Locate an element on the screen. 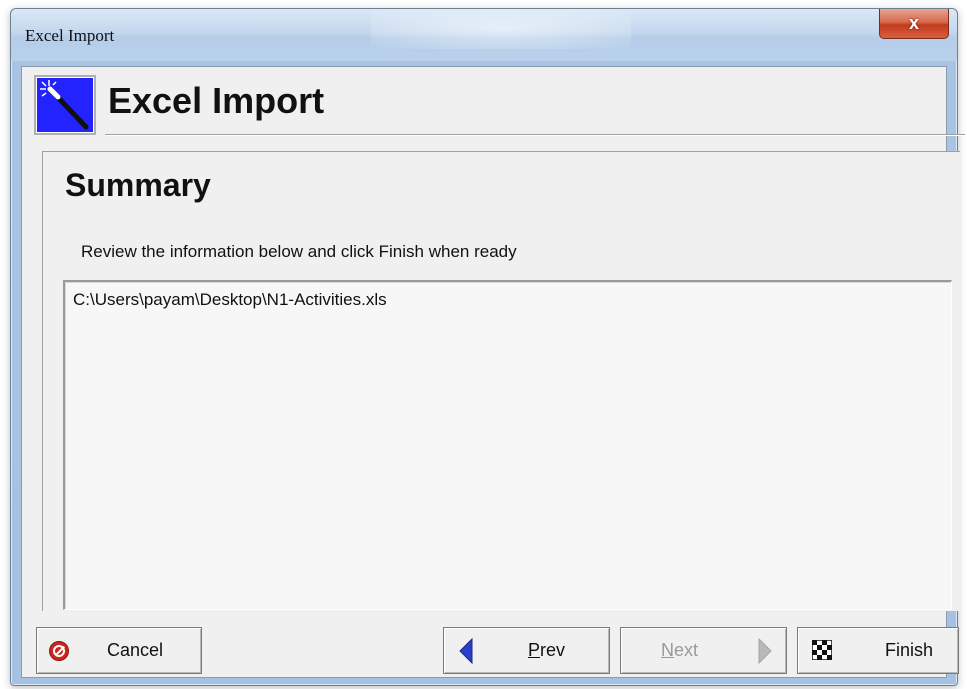 This screenshot has height=689, width=967. checkered-flag-icon is located at coordinates (822, 652).